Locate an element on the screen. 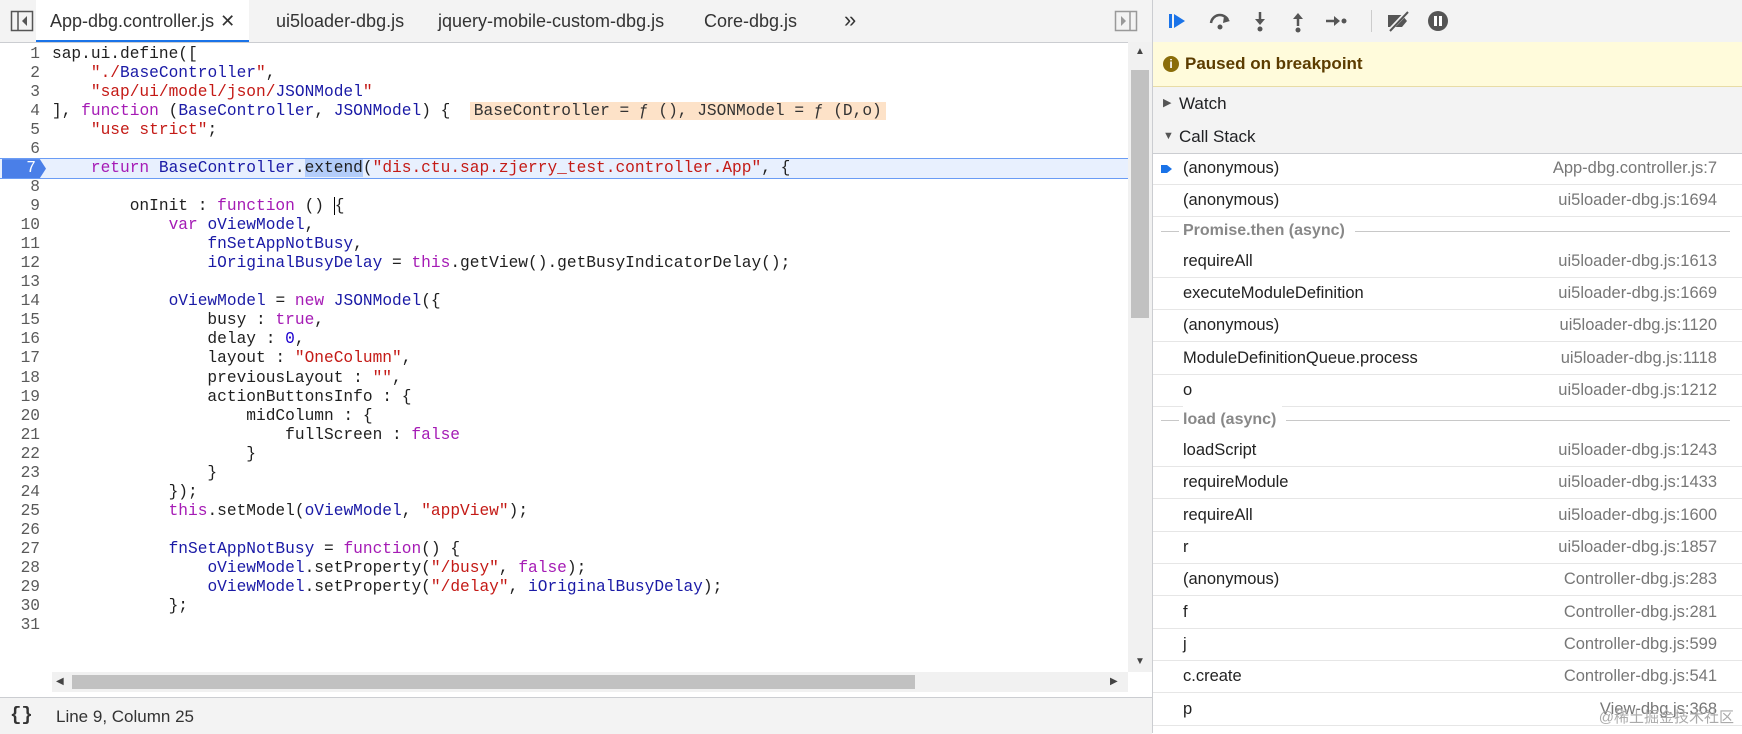  call-frame: j Controller-dbg.js:599 is located at coordinates (1447, 644).